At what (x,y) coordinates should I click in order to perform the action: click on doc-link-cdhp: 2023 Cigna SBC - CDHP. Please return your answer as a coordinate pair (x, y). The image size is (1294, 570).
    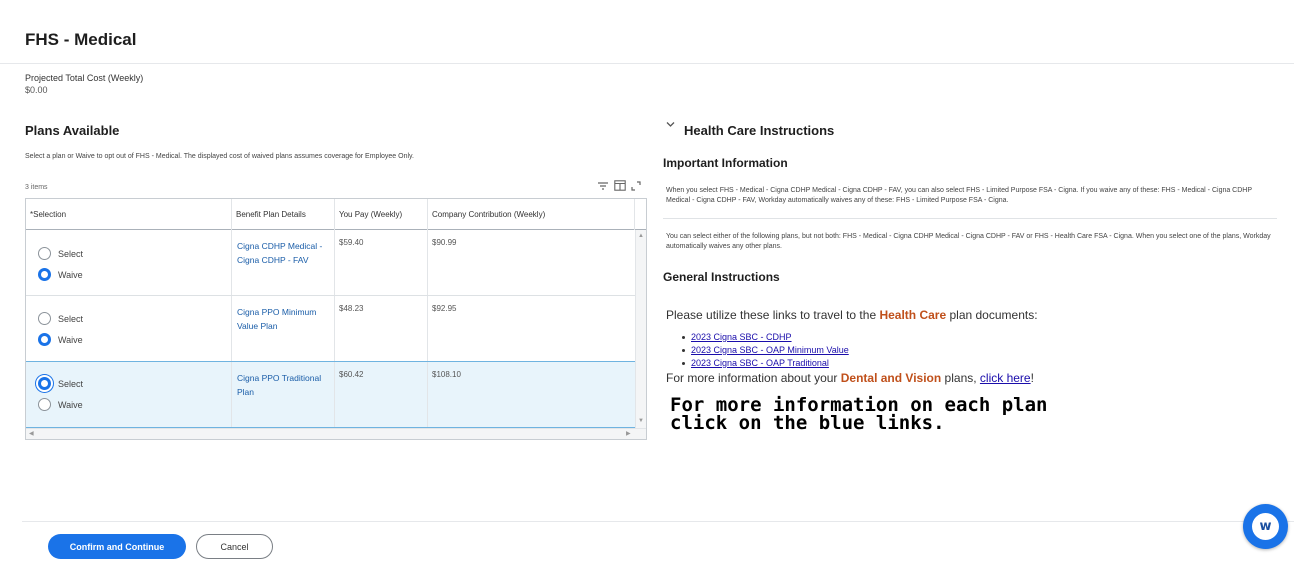
    Looking at the image, I should click on (741, 337).